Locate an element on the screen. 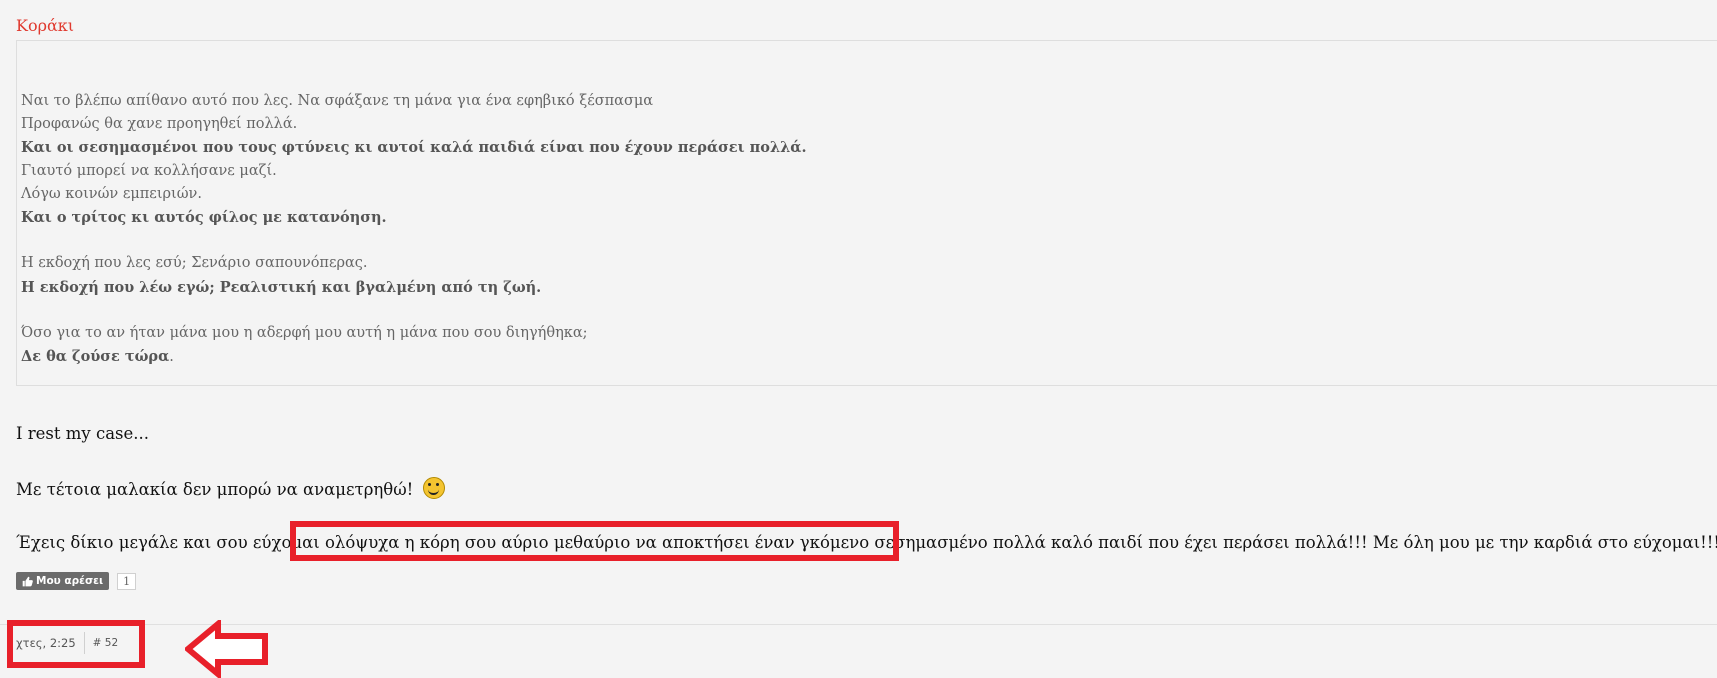 The width and height of the screenshot is (1717, 678). like-label: Μου αρέσει is located at coordinates (70, 581).